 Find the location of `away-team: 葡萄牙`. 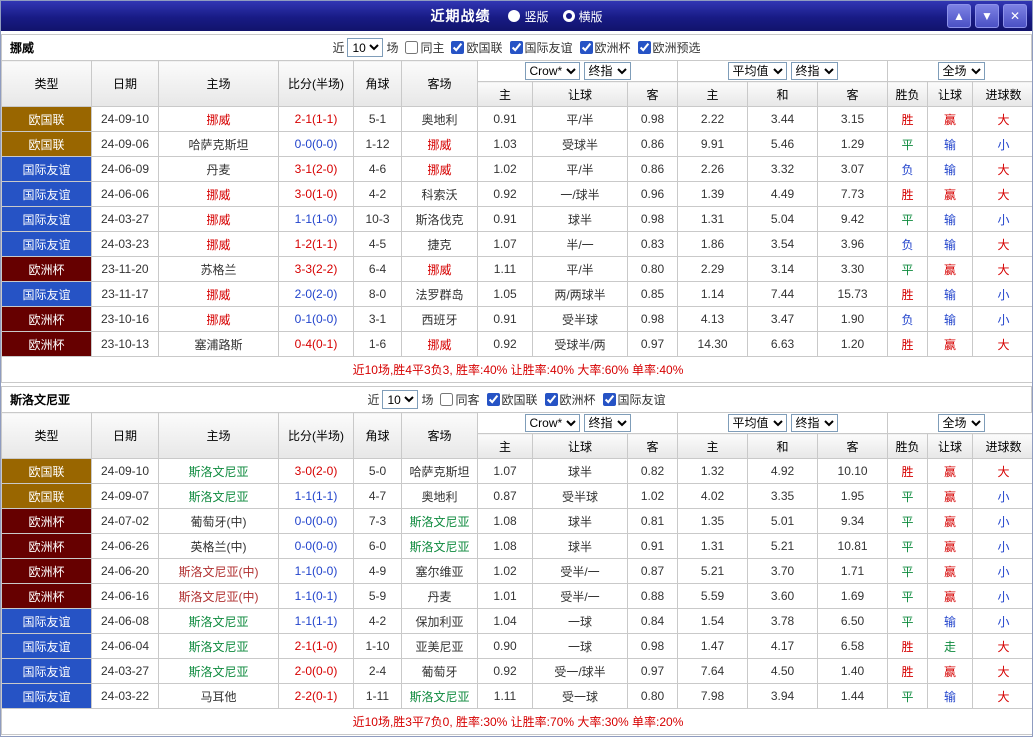

away-team: 葡萄牙 is located at coordinates (439, 671).